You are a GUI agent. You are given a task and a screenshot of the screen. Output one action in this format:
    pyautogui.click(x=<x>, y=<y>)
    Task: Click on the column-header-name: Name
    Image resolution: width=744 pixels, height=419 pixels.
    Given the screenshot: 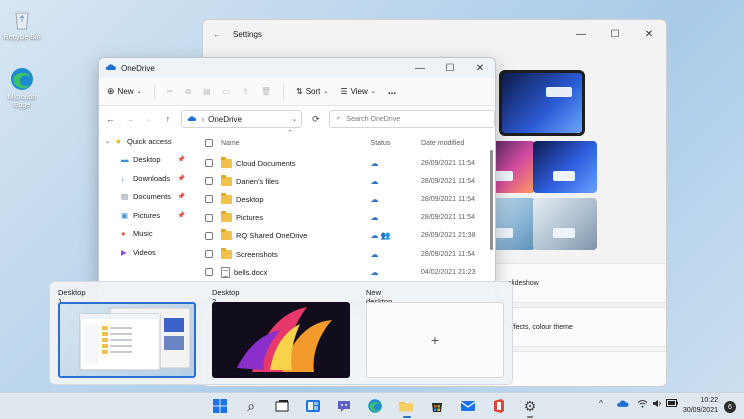 What is the action you would take?
    pyautogui.click(x=296, y=143)
    